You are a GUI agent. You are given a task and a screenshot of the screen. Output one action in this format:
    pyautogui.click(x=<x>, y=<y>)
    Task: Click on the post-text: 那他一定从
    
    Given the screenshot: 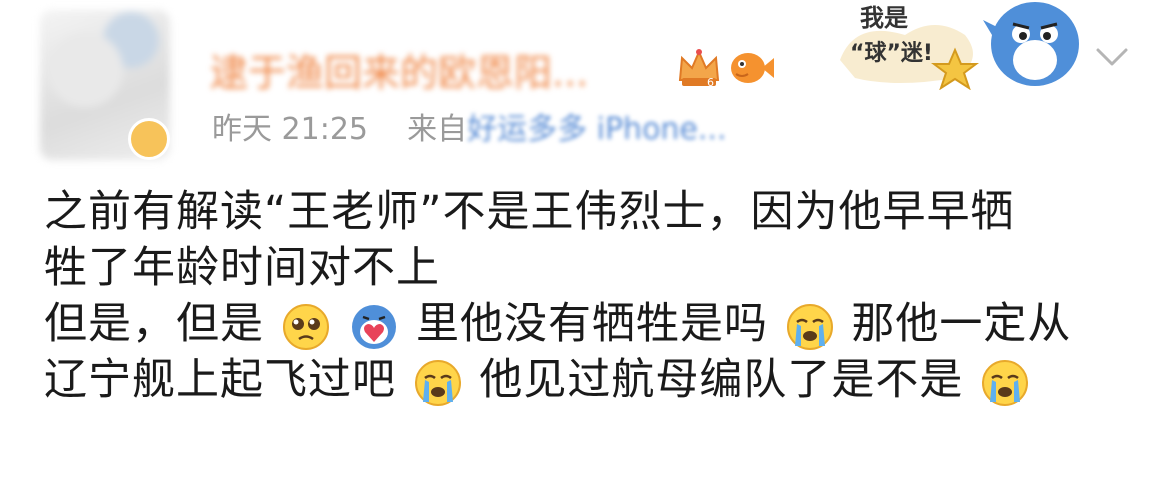 What is the action you would take?
    pyautogui.click(x=961, y=324)
    